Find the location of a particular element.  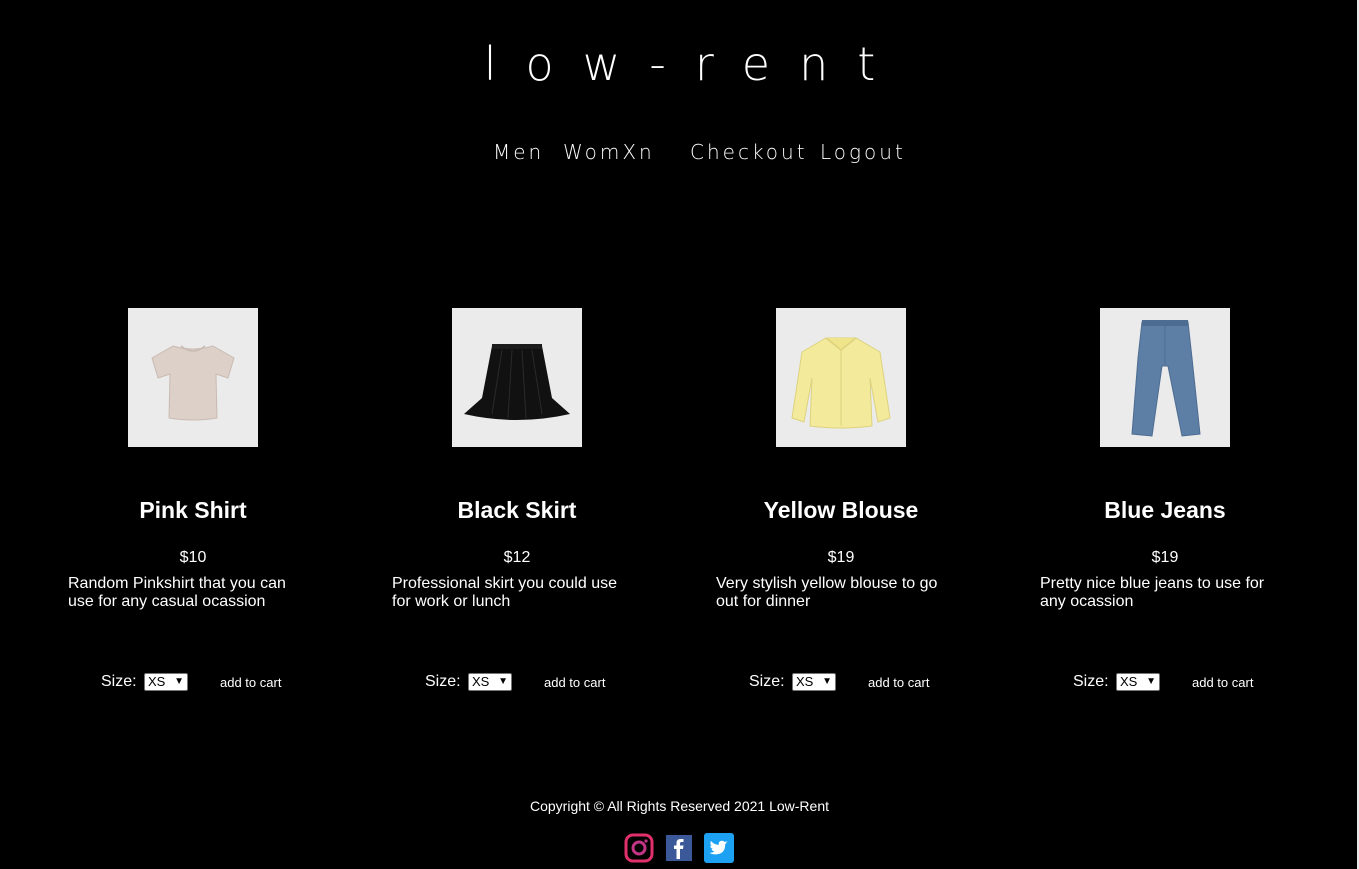

nav-logout-link: Logout is located at coordinates (863, 152).